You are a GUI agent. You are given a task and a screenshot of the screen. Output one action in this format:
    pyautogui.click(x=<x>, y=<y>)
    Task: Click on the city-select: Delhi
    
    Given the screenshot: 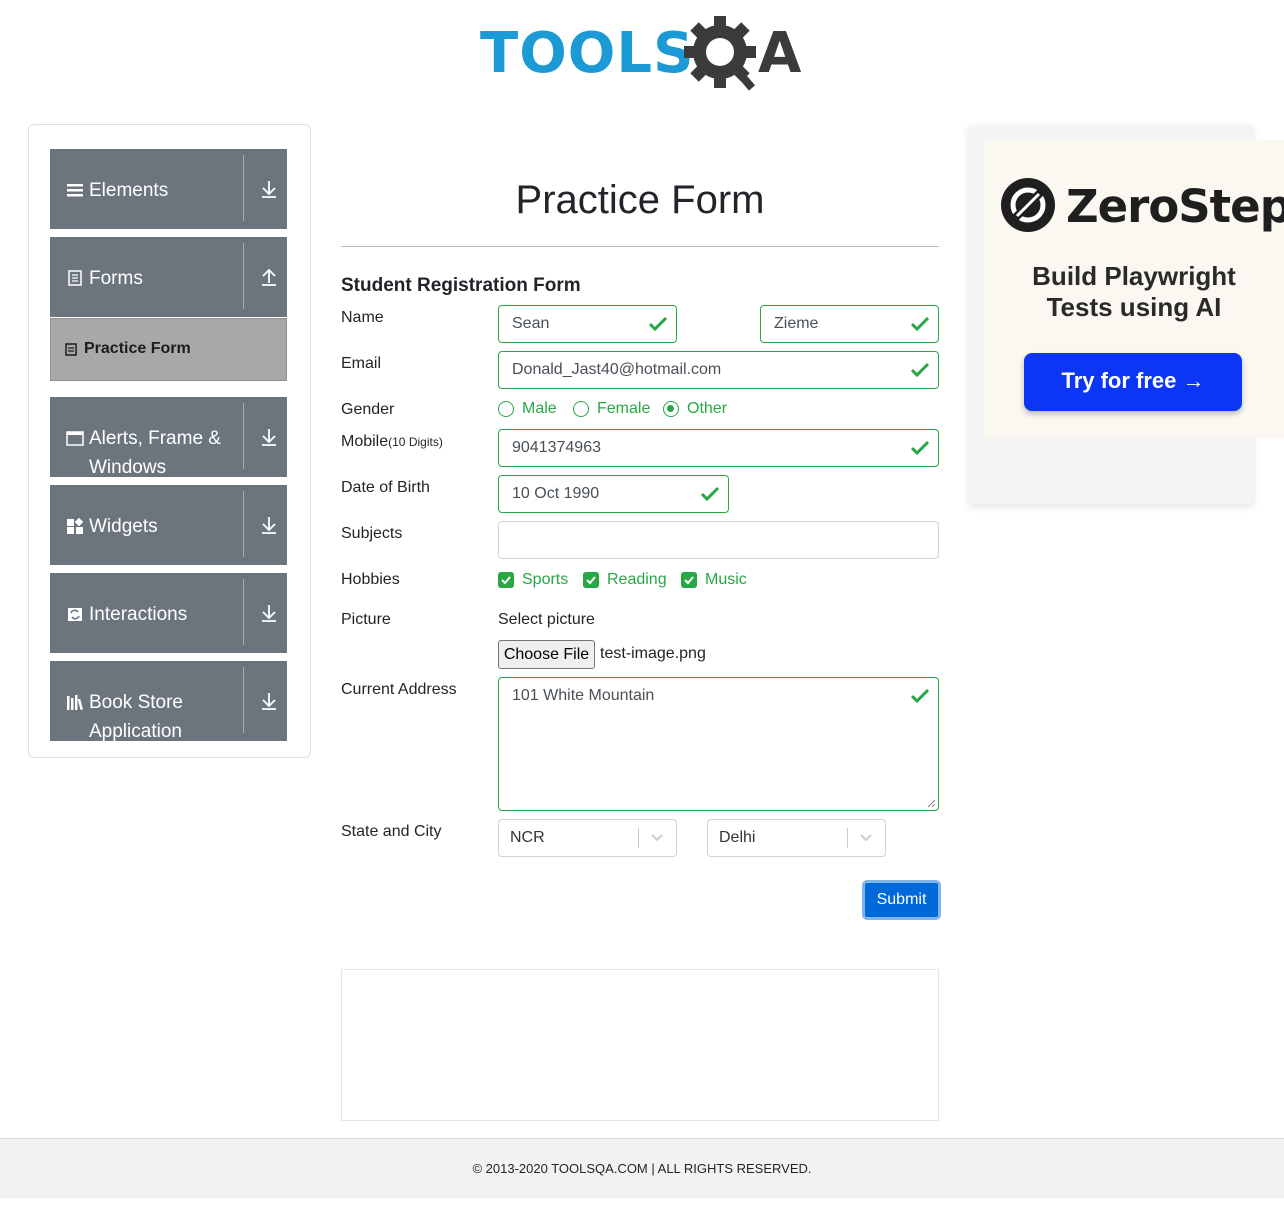 What is the action you would take?
    pyautogui.click(x=796, y=838)
    